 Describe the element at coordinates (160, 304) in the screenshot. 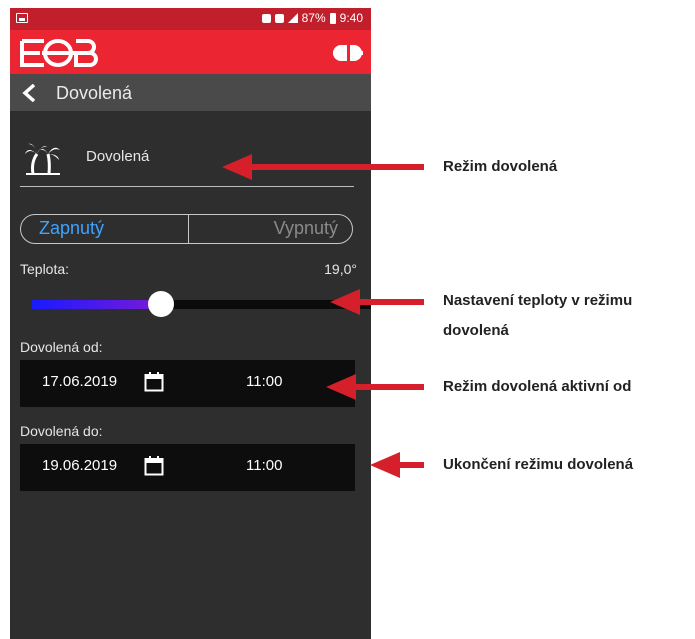

I see `temperature-slider-thumb` at that location.